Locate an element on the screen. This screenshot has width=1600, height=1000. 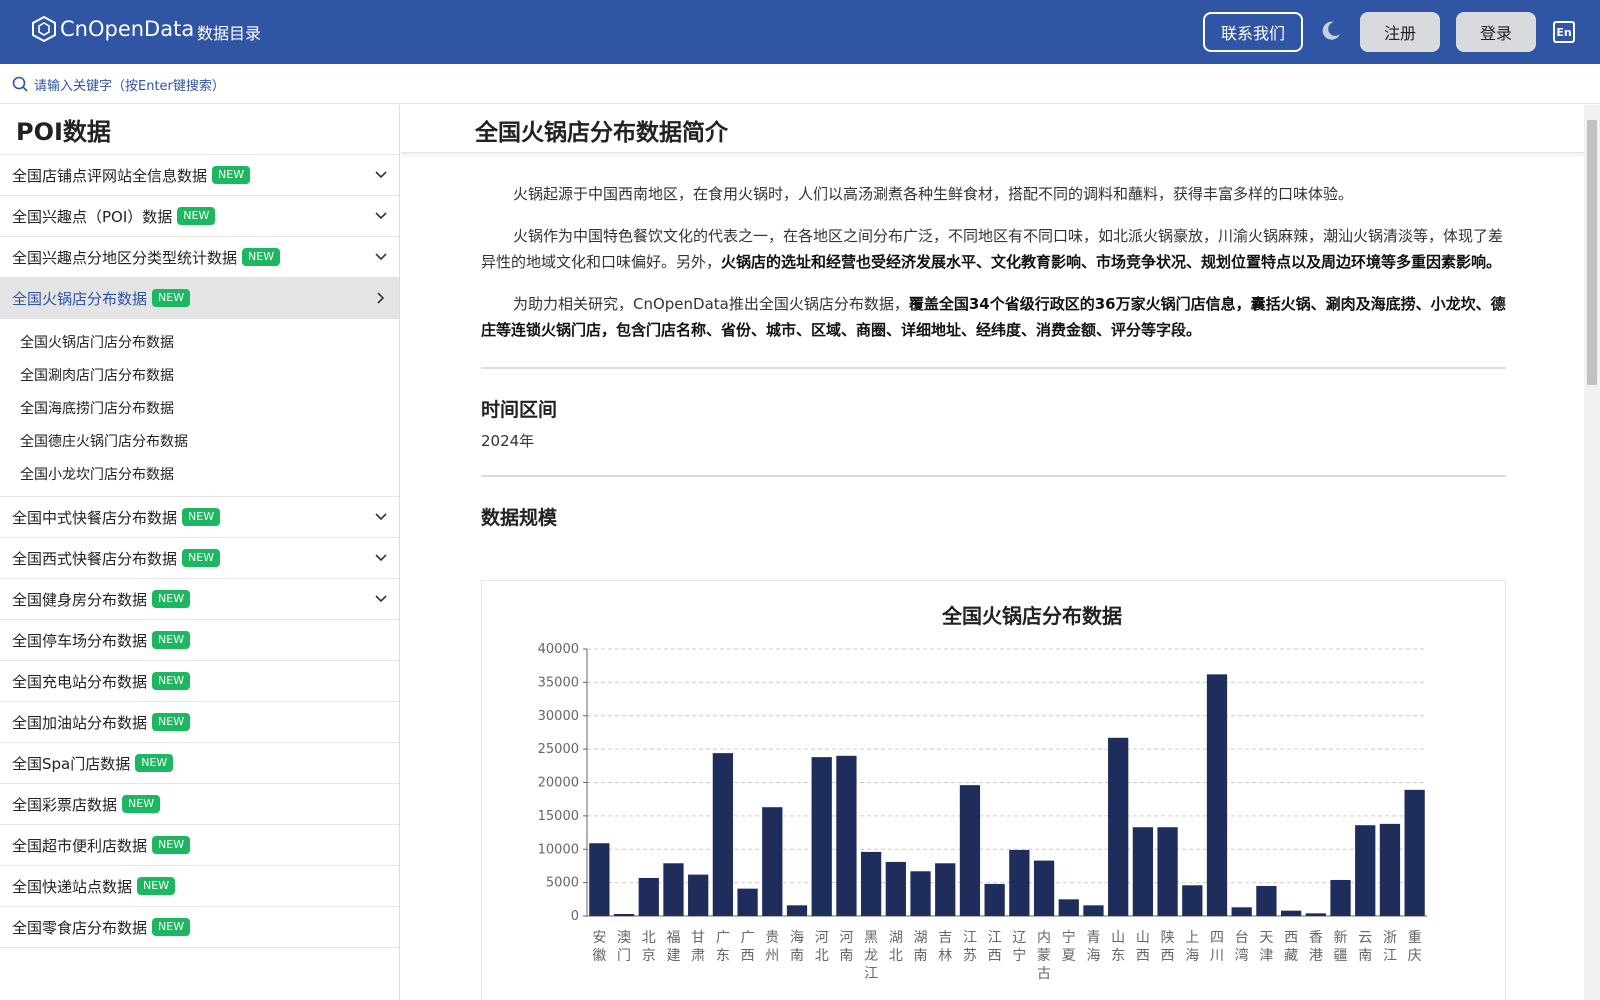
login-button: 登录 is located at coordinates (1496, 32).